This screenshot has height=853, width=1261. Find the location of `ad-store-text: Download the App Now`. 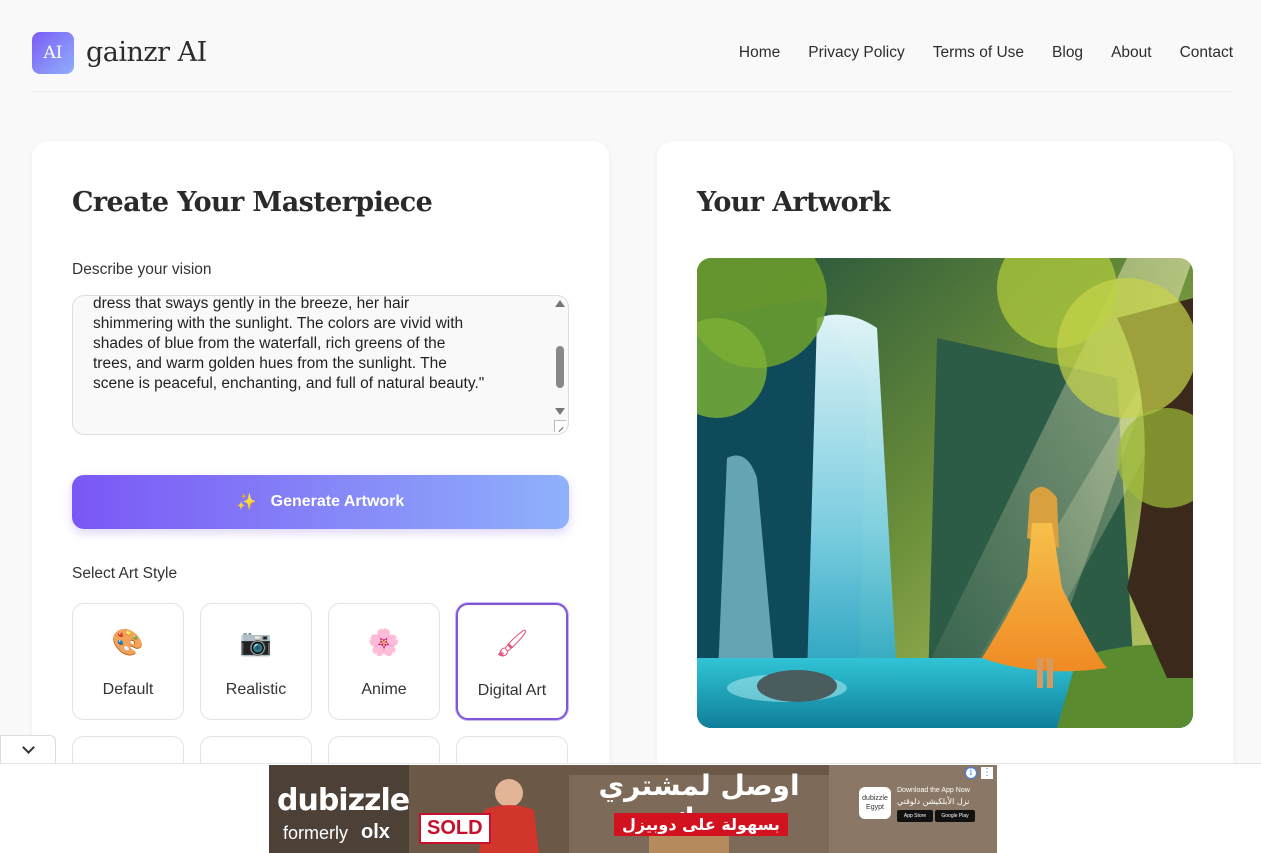

ad-store-text: Download the App Now is located at coordinates (933, 790).